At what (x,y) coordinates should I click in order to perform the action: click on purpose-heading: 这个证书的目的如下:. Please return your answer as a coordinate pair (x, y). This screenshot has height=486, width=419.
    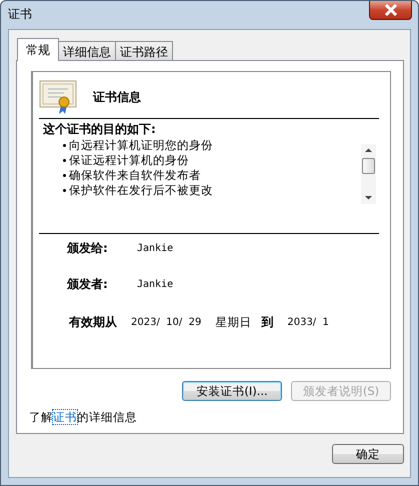
    Looking at the image, I should click on (100, 129).